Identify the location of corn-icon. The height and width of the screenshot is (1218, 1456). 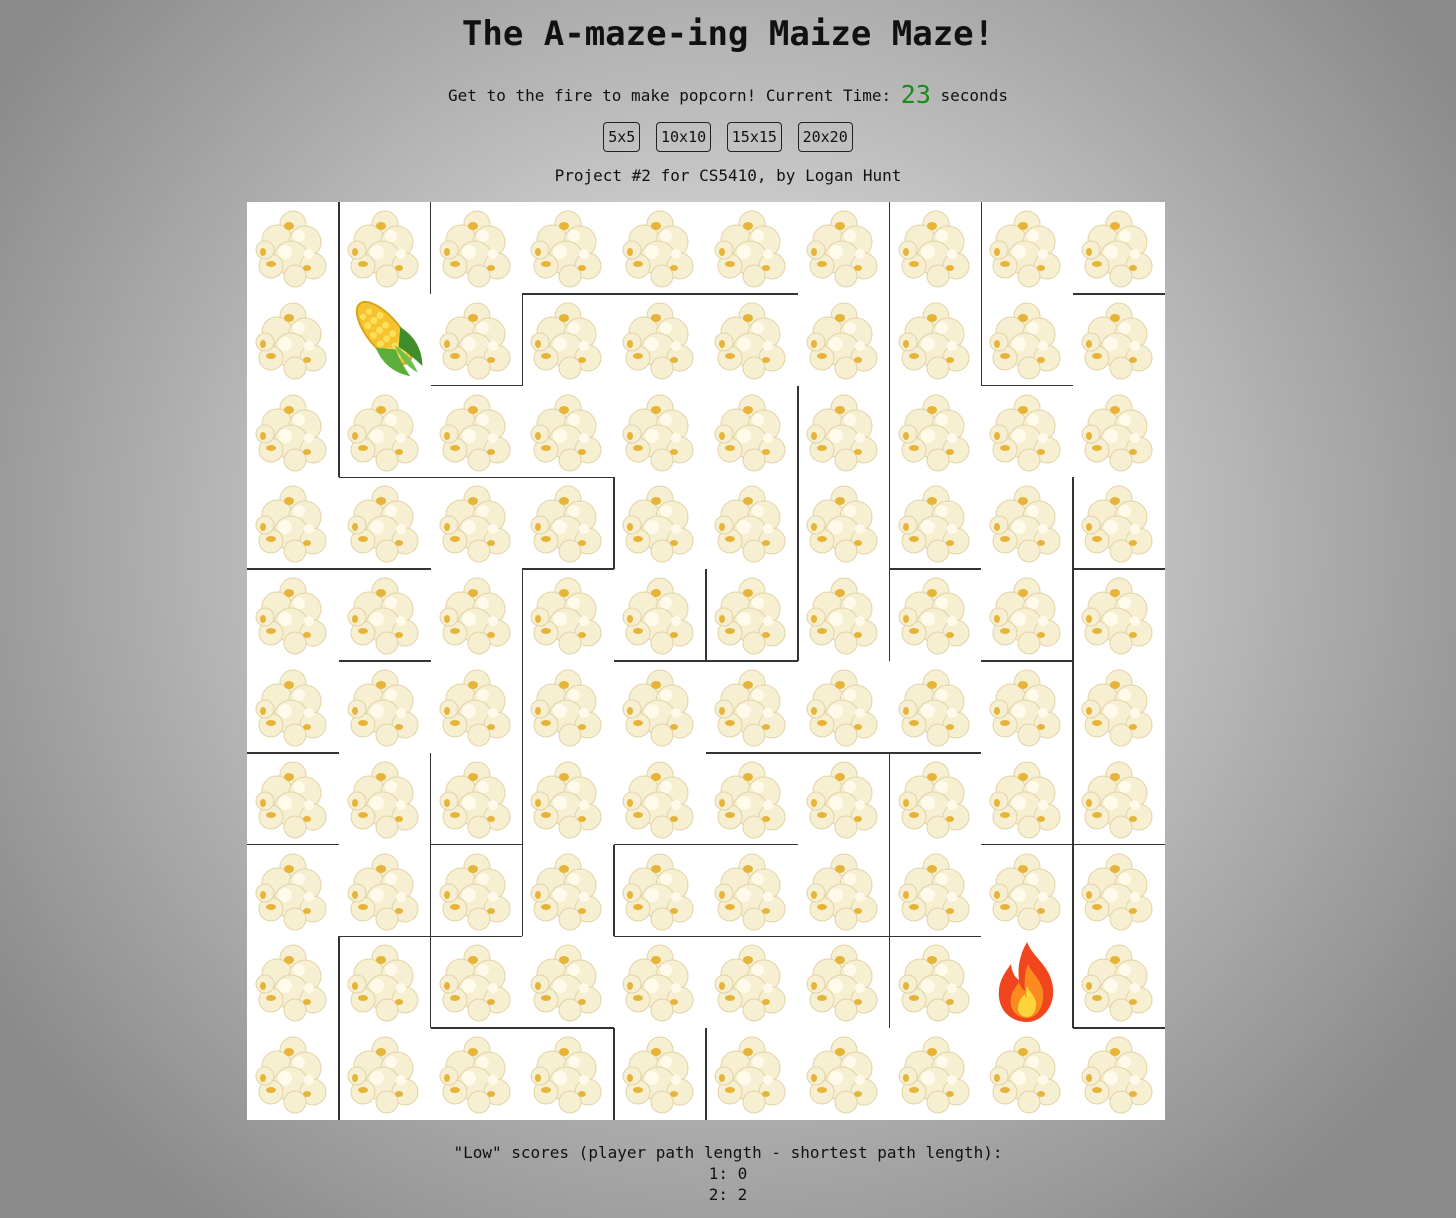
(389, 338).